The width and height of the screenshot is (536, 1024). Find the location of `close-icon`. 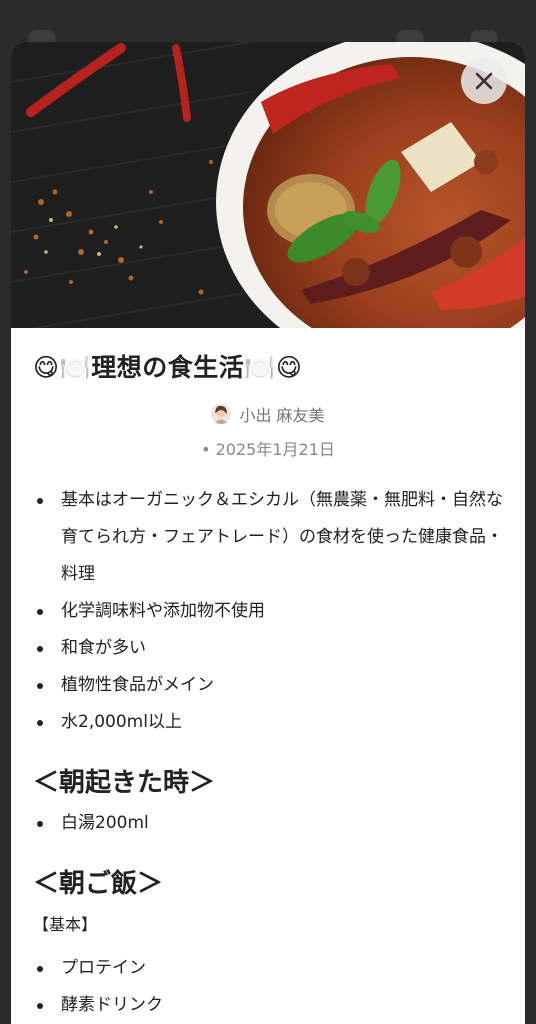

close-icon is located at coordinates (484, 81).